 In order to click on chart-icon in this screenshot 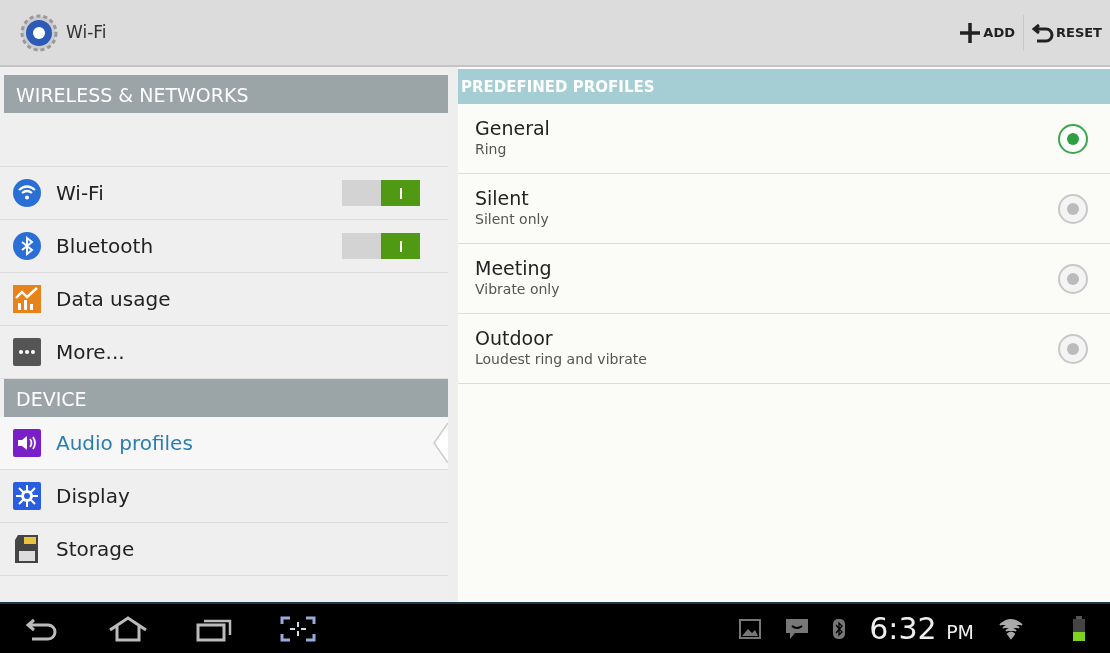, I will do `click(27, 299)`.